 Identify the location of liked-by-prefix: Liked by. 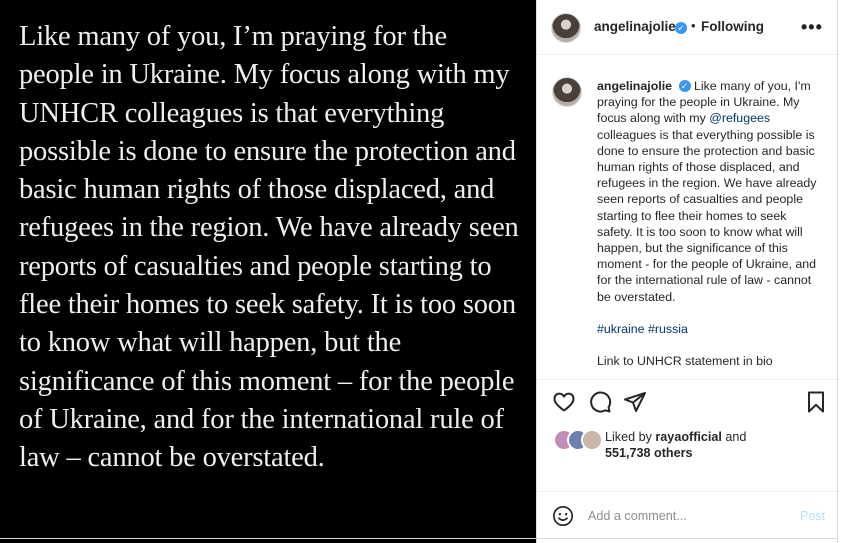
(630, 437).